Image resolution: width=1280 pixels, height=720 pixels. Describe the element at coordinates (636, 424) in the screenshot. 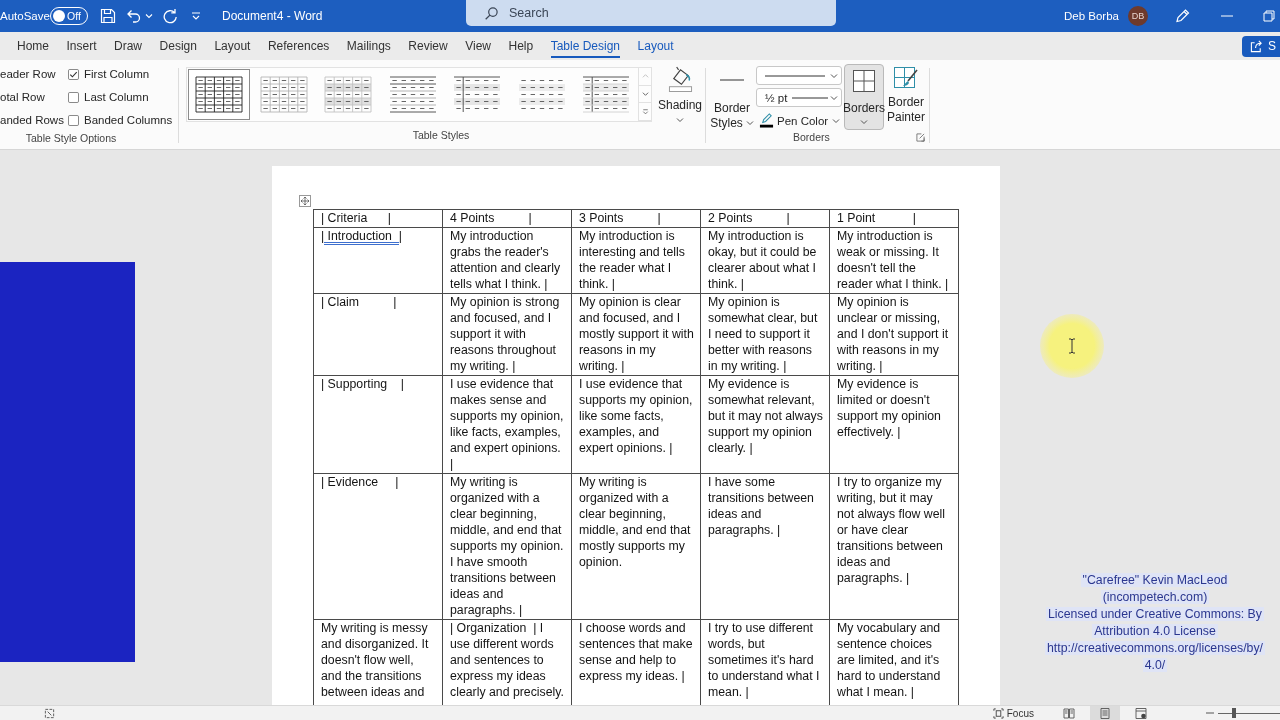

I see `table-cell: I use evidence that supports my opinion, like some facts, examples, and expert opinions. |` at that location.